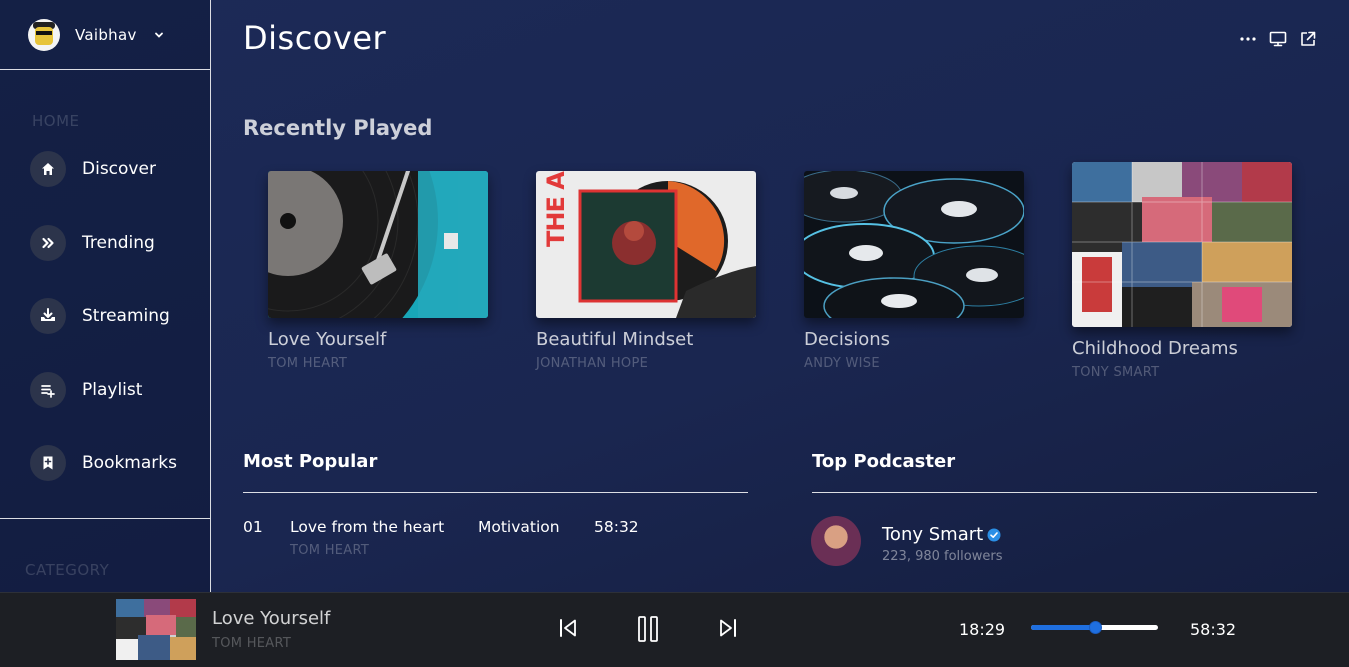 Image resolution: width=1349 pixels, height=667 pixels. I want to click on podcaster-name: Tony Smart, so click(933, 534).